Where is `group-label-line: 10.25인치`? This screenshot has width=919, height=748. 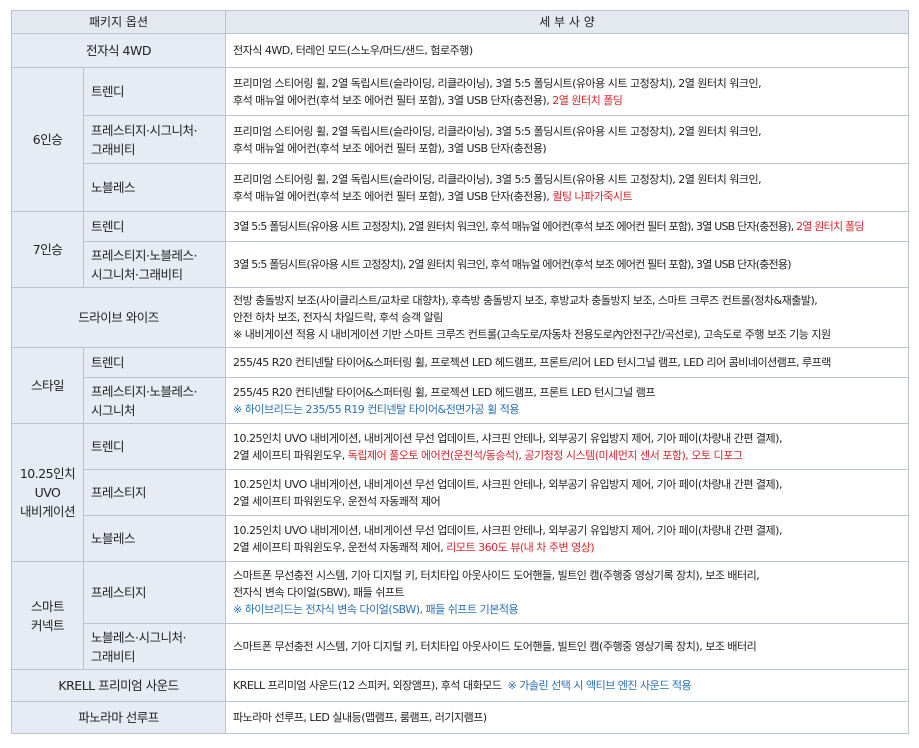 group-label-line: 10.25인치 is located at coordinates (47, 473).